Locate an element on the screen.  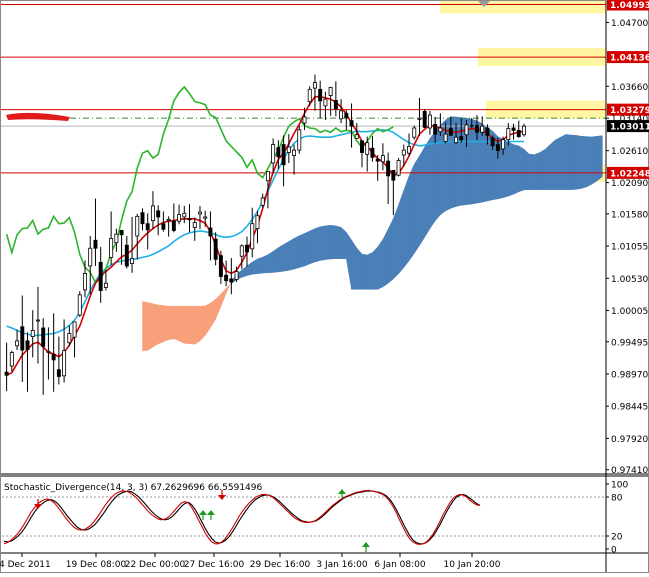
date-tick-label: 29 Dec 16:00 is located at coordinates (280, 565).